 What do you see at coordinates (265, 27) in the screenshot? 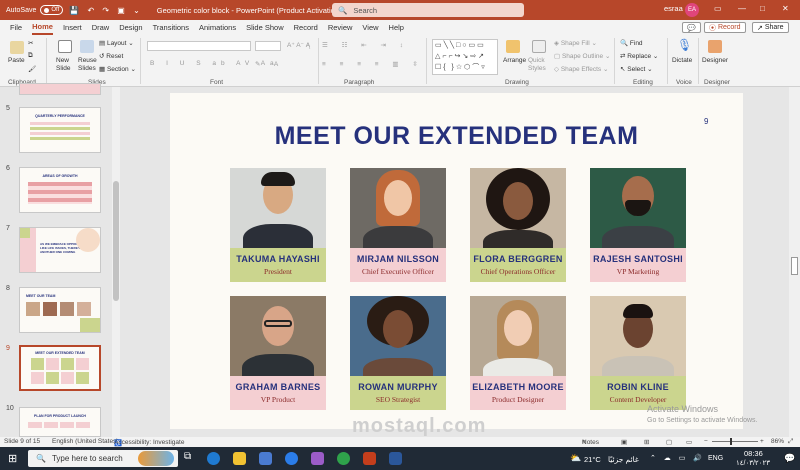
I see `tab-slide-show: Slide Show` at bounding box center [265, 27].